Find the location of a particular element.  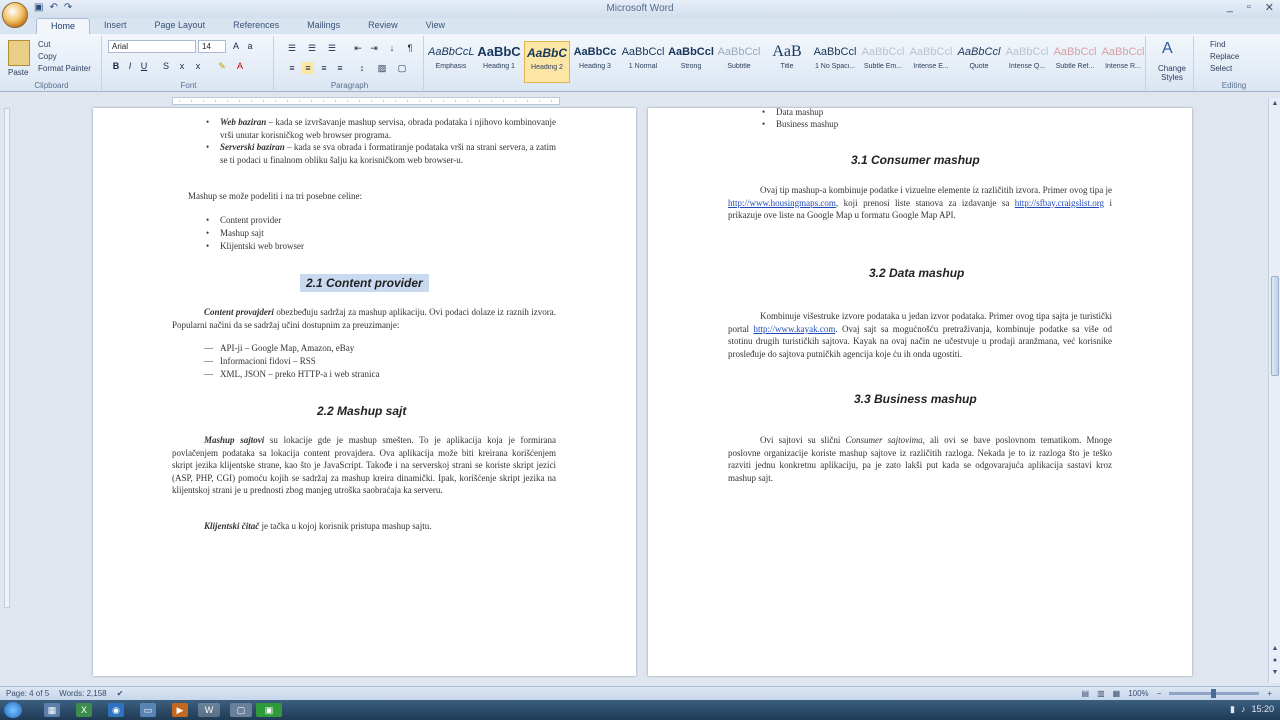

media-icon: ▶ is located at coordinates (180, 710).